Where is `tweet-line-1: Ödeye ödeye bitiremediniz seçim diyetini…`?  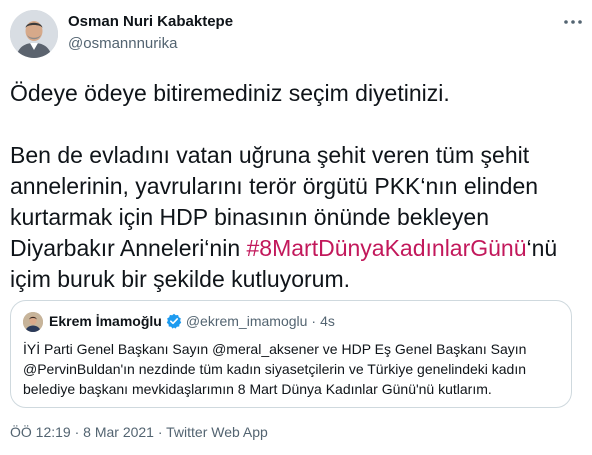 tweet-line-1: Ödeye ödeye bitiremediniz seçim diyetini… is located at coordinates (230, 93).